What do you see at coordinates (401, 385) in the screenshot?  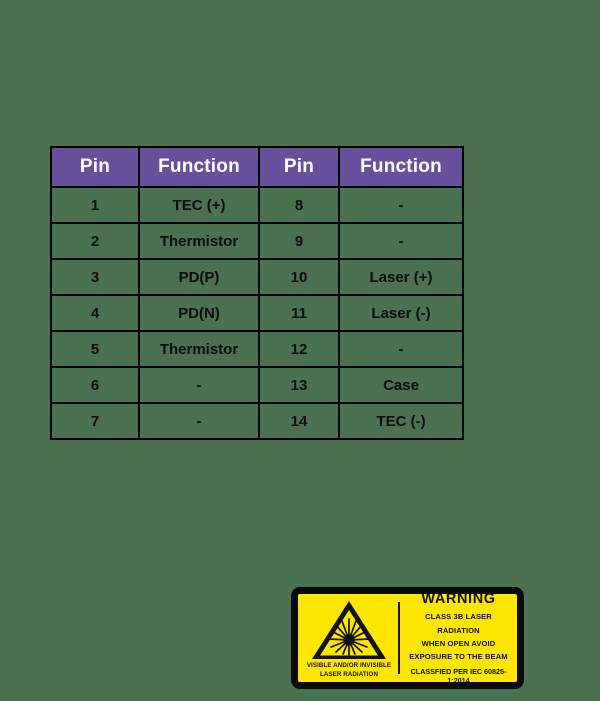 I see `cell-function: Case` at bounding box center [401, 385].